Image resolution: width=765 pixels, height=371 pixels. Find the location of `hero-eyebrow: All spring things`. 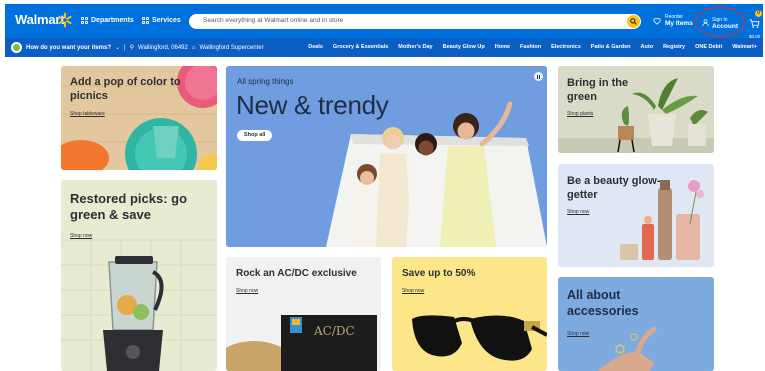

hero-eyebrow: All spring things is located at coordinates (265, 81).